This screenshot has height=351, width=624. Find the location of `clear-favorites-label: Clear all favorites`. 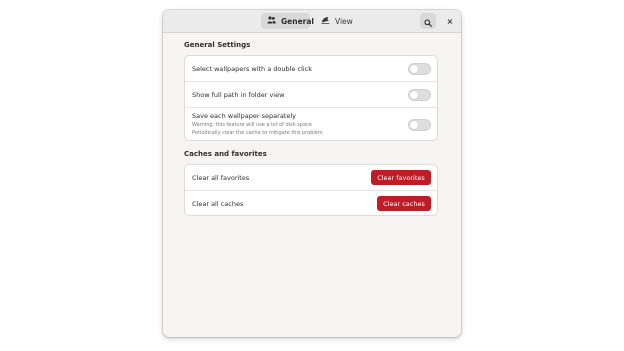

clear-favorites-label: Clear all favorites is located at coordinates (221, 178).